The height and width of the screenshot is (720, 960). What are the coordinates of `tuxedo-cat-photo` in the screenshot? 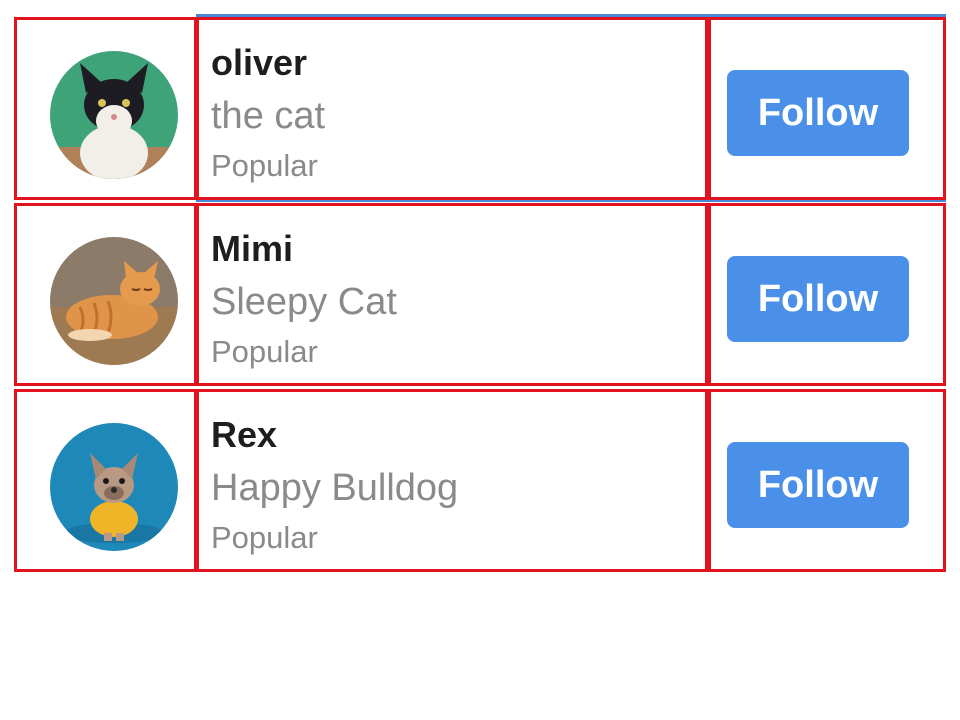 It's located at (114, 115).